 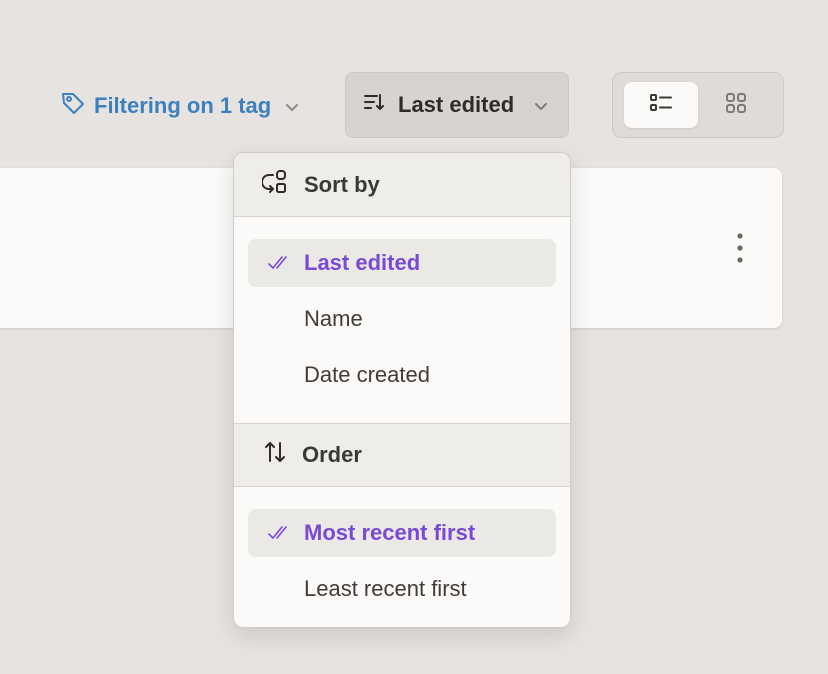 I want to click on sort-button: Last edited, so click(x=457, y=105).